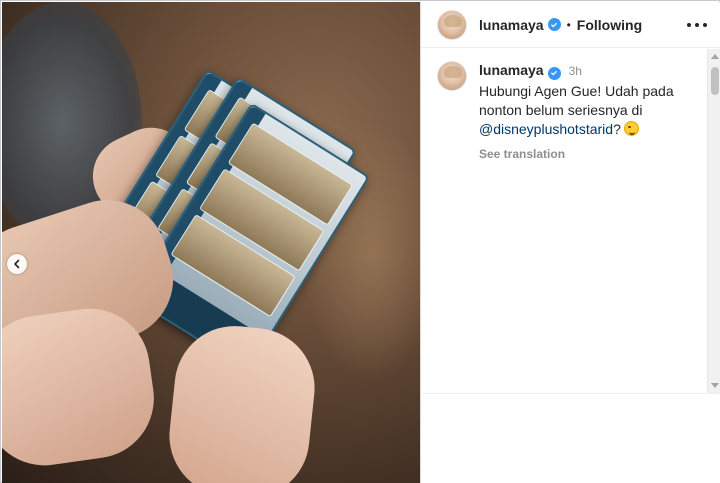 The width and height of the screenshot is (720, 483). I want to click on post-actions-area, so click(570, 438).